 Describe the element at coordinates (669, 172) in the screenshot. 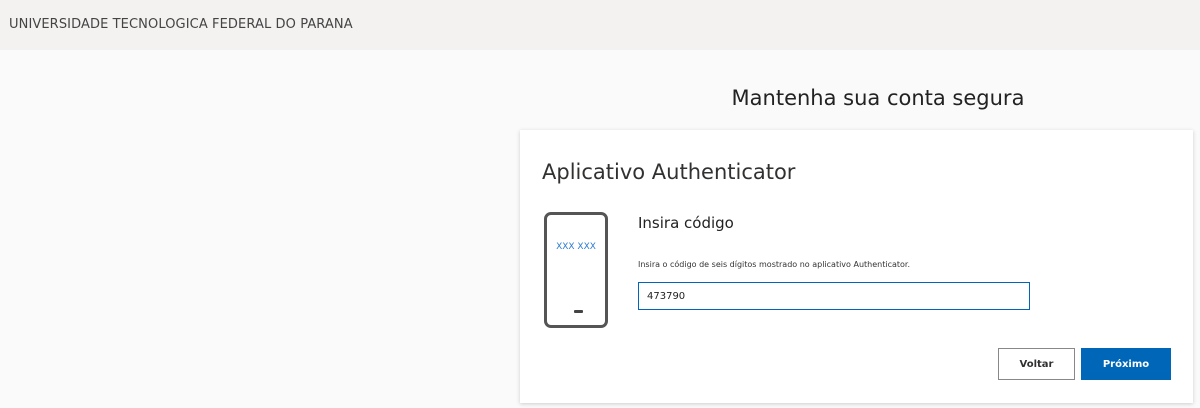

I see `card-title: Aplicativo Authenticator` at that location.